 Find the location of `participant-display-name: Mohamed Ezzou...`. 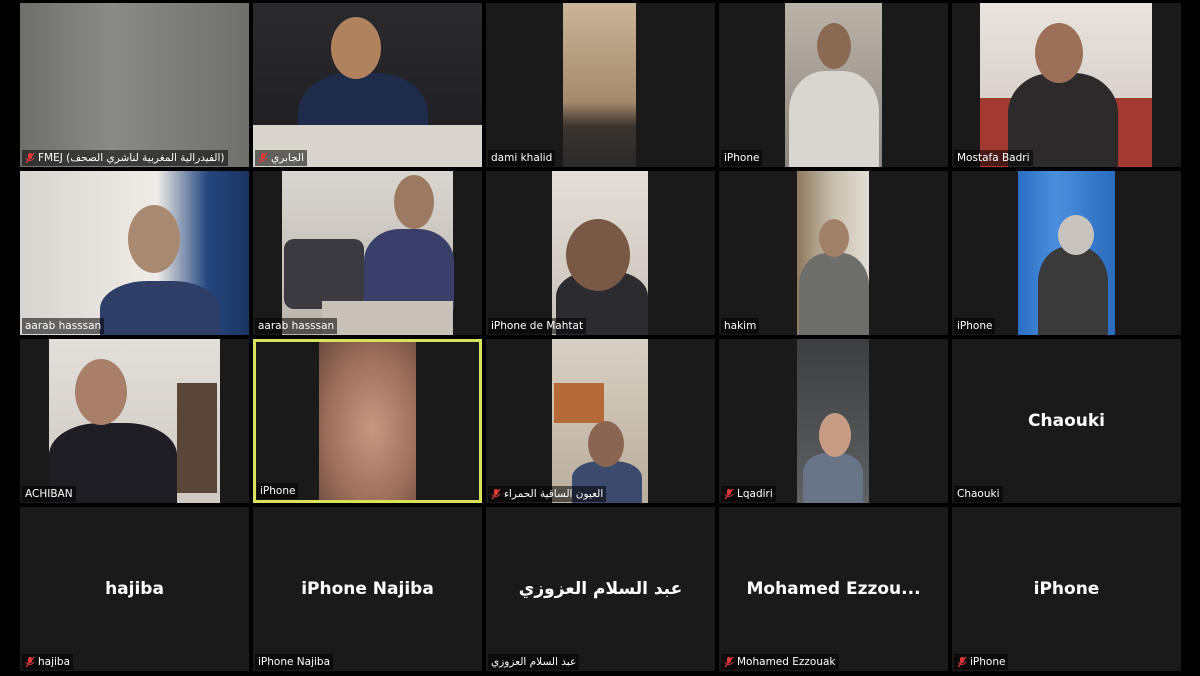

participant-display-name: Mohamed Ezzou... is located at coordinates (833, 589).